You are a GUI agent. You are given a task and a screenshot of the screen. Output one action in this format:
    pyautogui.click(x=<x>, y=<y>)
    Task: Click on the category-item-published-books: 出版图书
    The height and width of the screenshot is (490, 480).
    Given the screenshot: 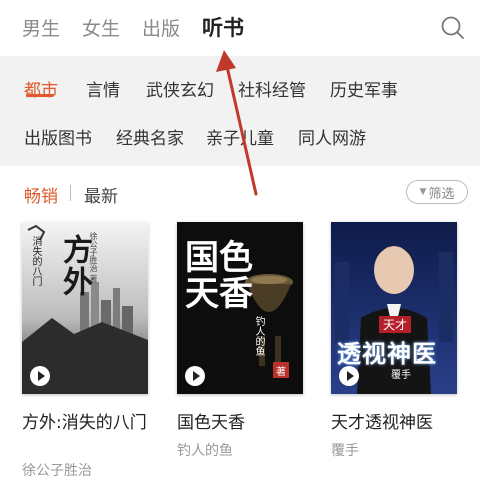 What is the action you would take?
    pyautogui.click(x=58, y=136)
    